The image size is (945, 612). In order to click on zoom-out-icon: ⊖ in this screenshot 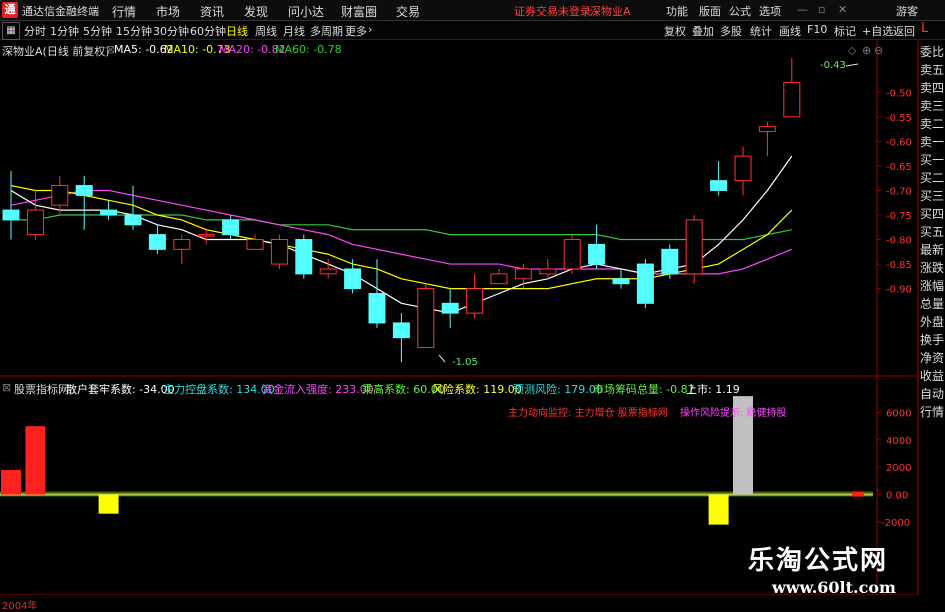, I will do `click(878, 50)`.